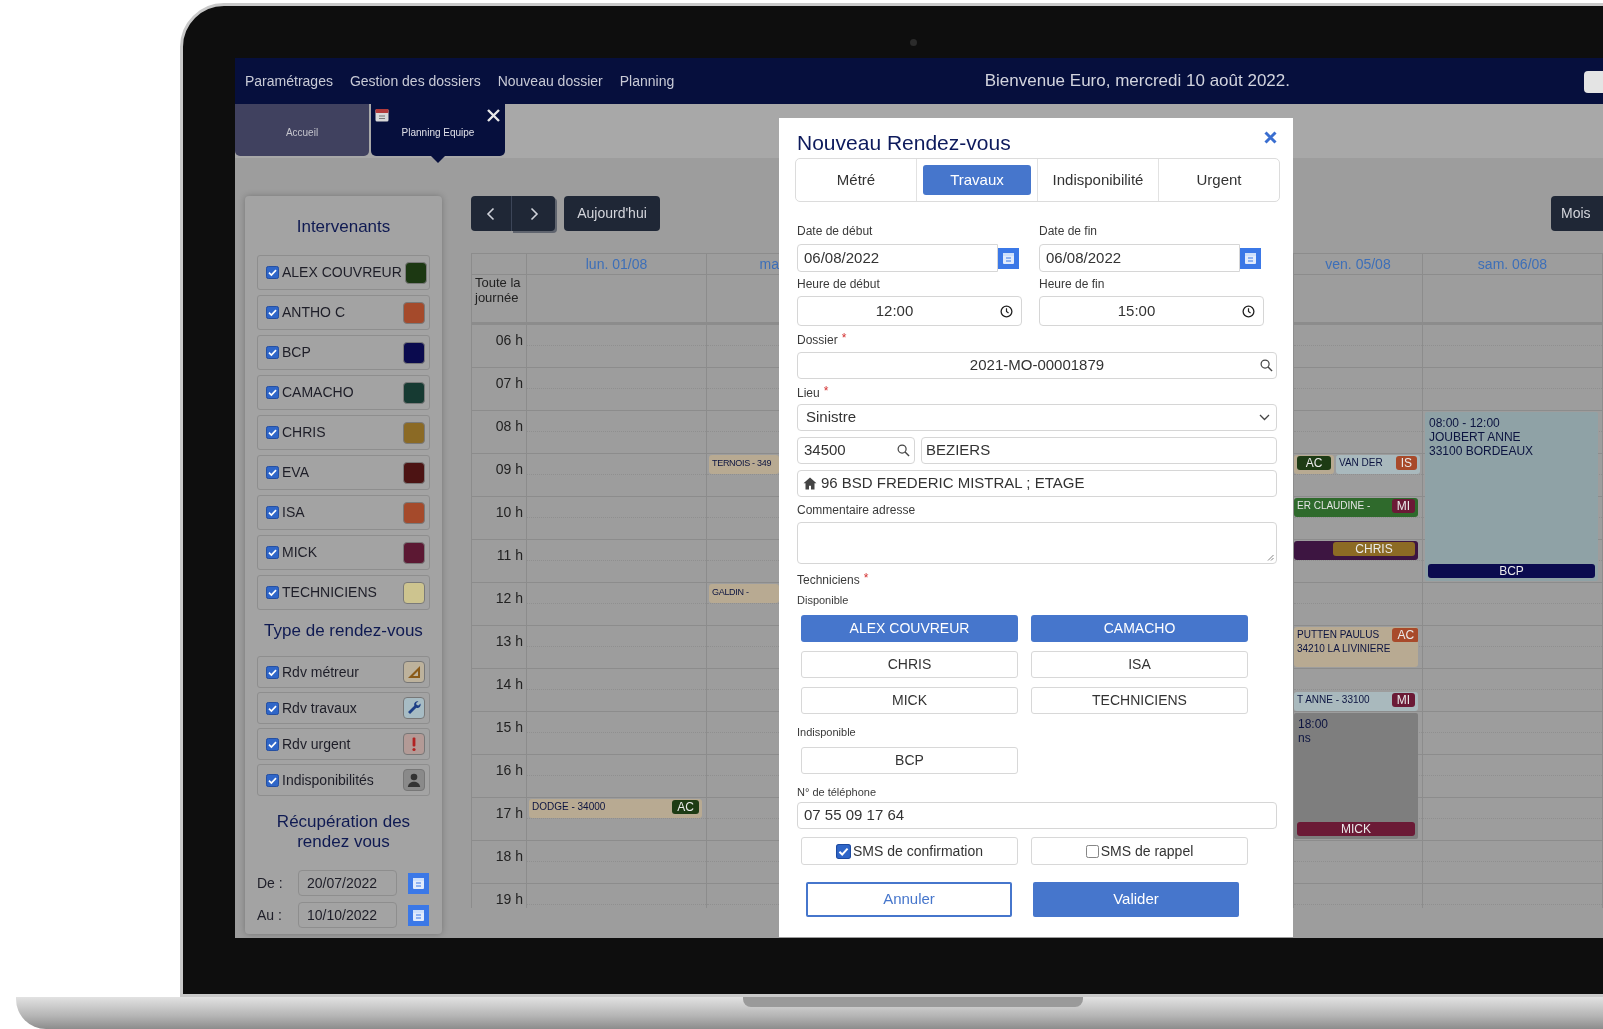 This screenshot has height=1029, width=1603. What do you see at coordinates (509, 727) in the screenshot?
I see `hour-label: 15 h` at bounding box center [509, 727].